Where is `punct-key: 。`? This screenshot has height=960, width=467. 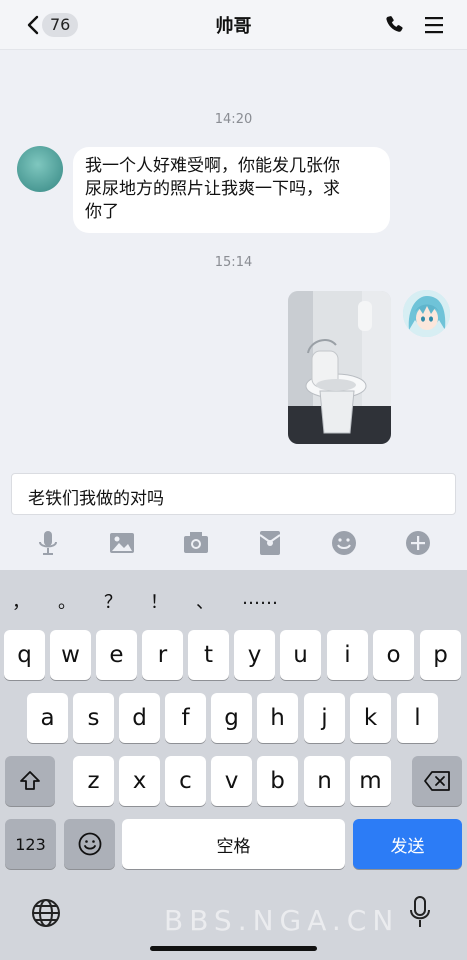
punct-key: 。 is located at coordinates (67, 601).